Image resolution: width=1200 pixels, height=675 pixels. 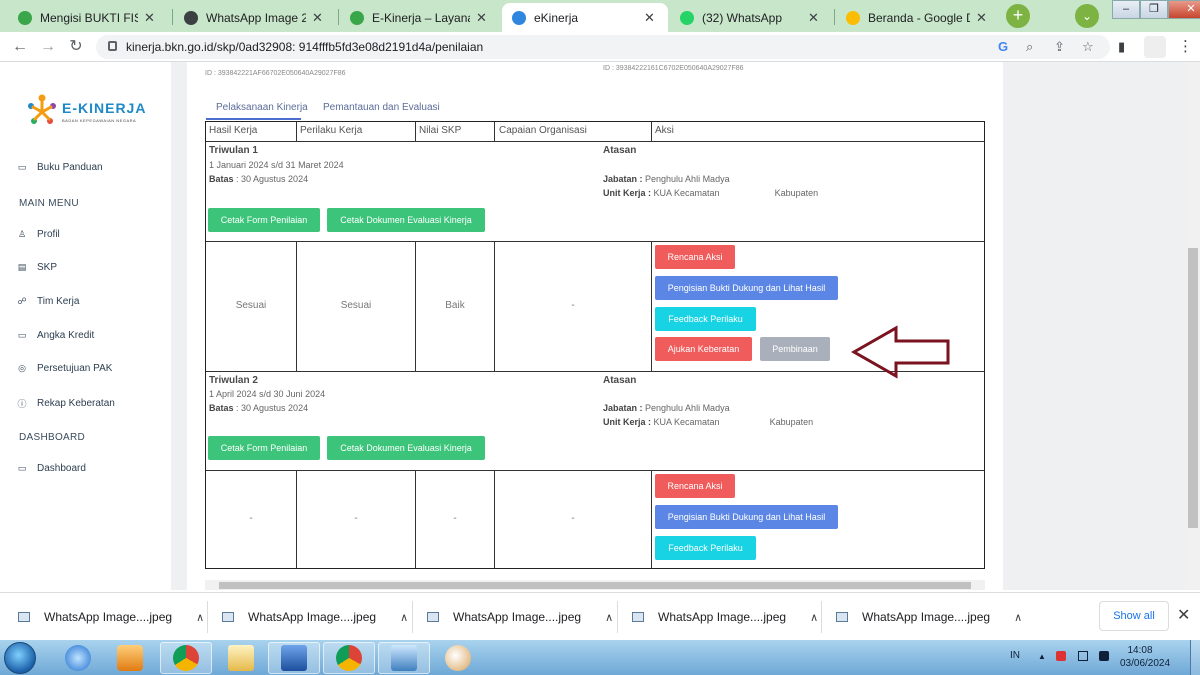 What do you see at coordinates (64, 368) in the screenshot?
I see `sidebar-item-persetujuan-pak: ◎ Persetujuan PAK` at bounding box center [64, 368].